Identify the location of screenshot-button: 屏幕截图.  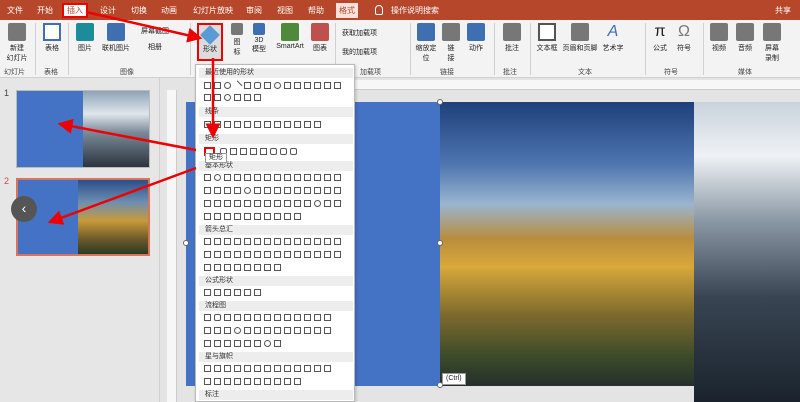
(155, 31).